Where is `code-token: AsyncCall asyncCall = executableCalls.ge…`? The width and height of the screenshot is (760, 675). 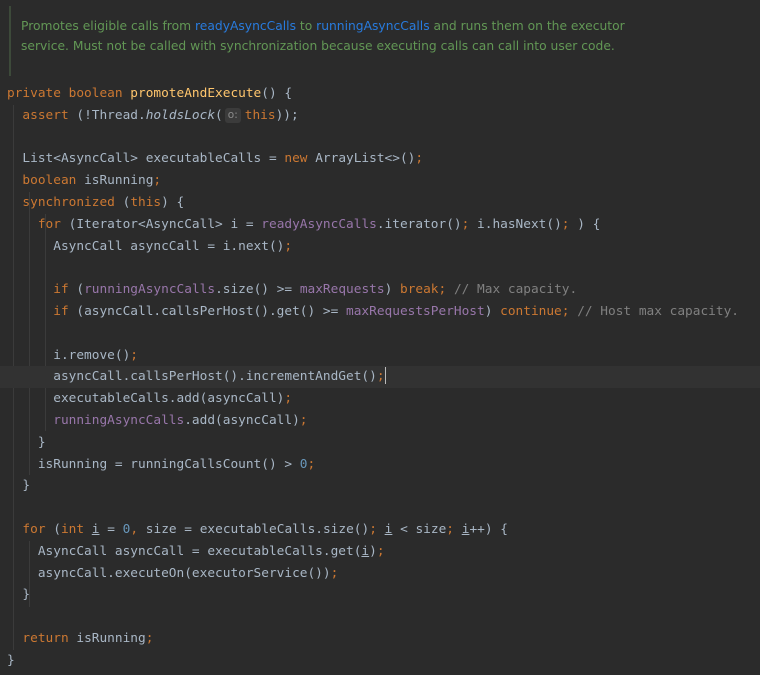 code-token: AsyncCall asyncCall = executableCalls.ge… is located at coordinates (199, 551).